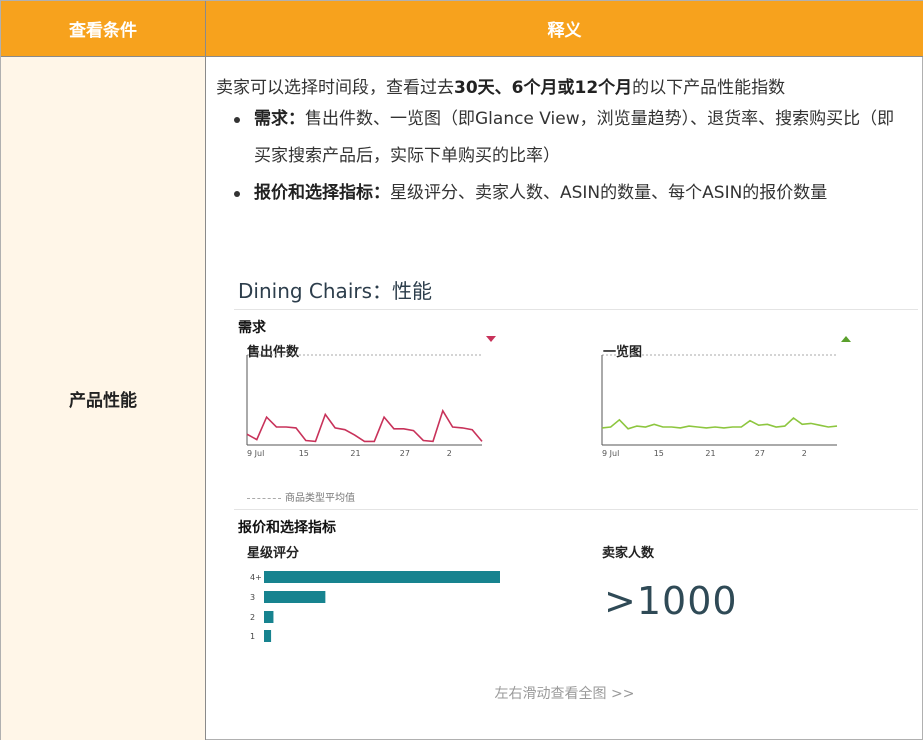 This screenshot has width=924, height=741. I want to click on header-condition: 查看条件, so click(103, 29).